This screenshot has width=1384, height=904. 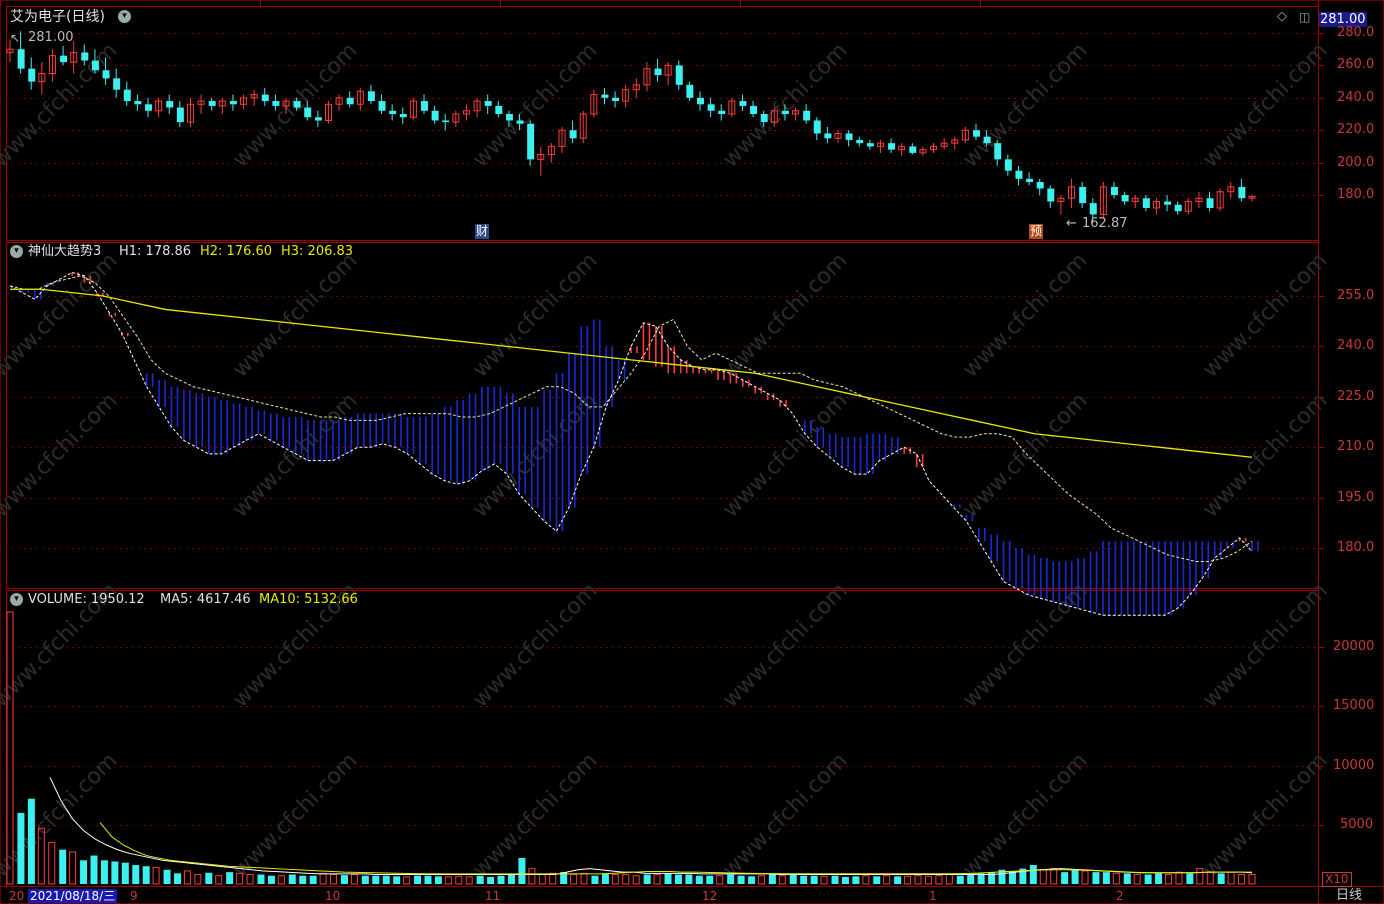 What do you see at coordinates (16, 599) in the screenshot?
I see `volume-menu-icon: ▾` at bounding box center [16, 599].